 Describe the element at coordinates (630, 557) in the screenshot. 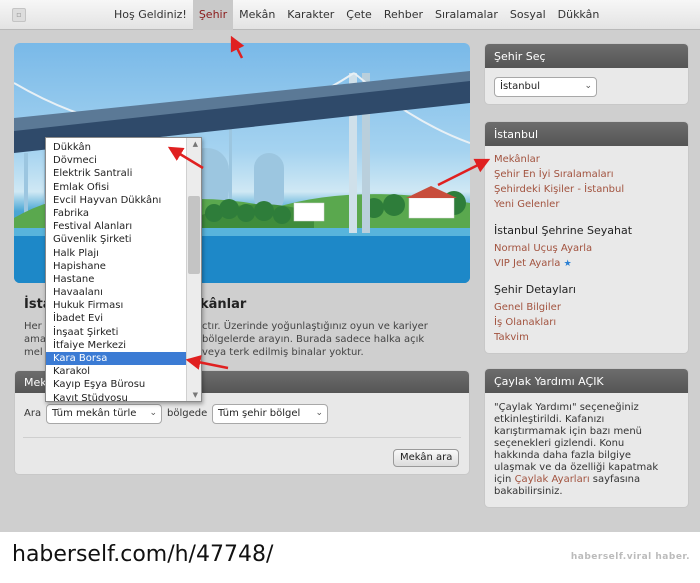

I see `source-brand: haberself.viral haber.` at that location.